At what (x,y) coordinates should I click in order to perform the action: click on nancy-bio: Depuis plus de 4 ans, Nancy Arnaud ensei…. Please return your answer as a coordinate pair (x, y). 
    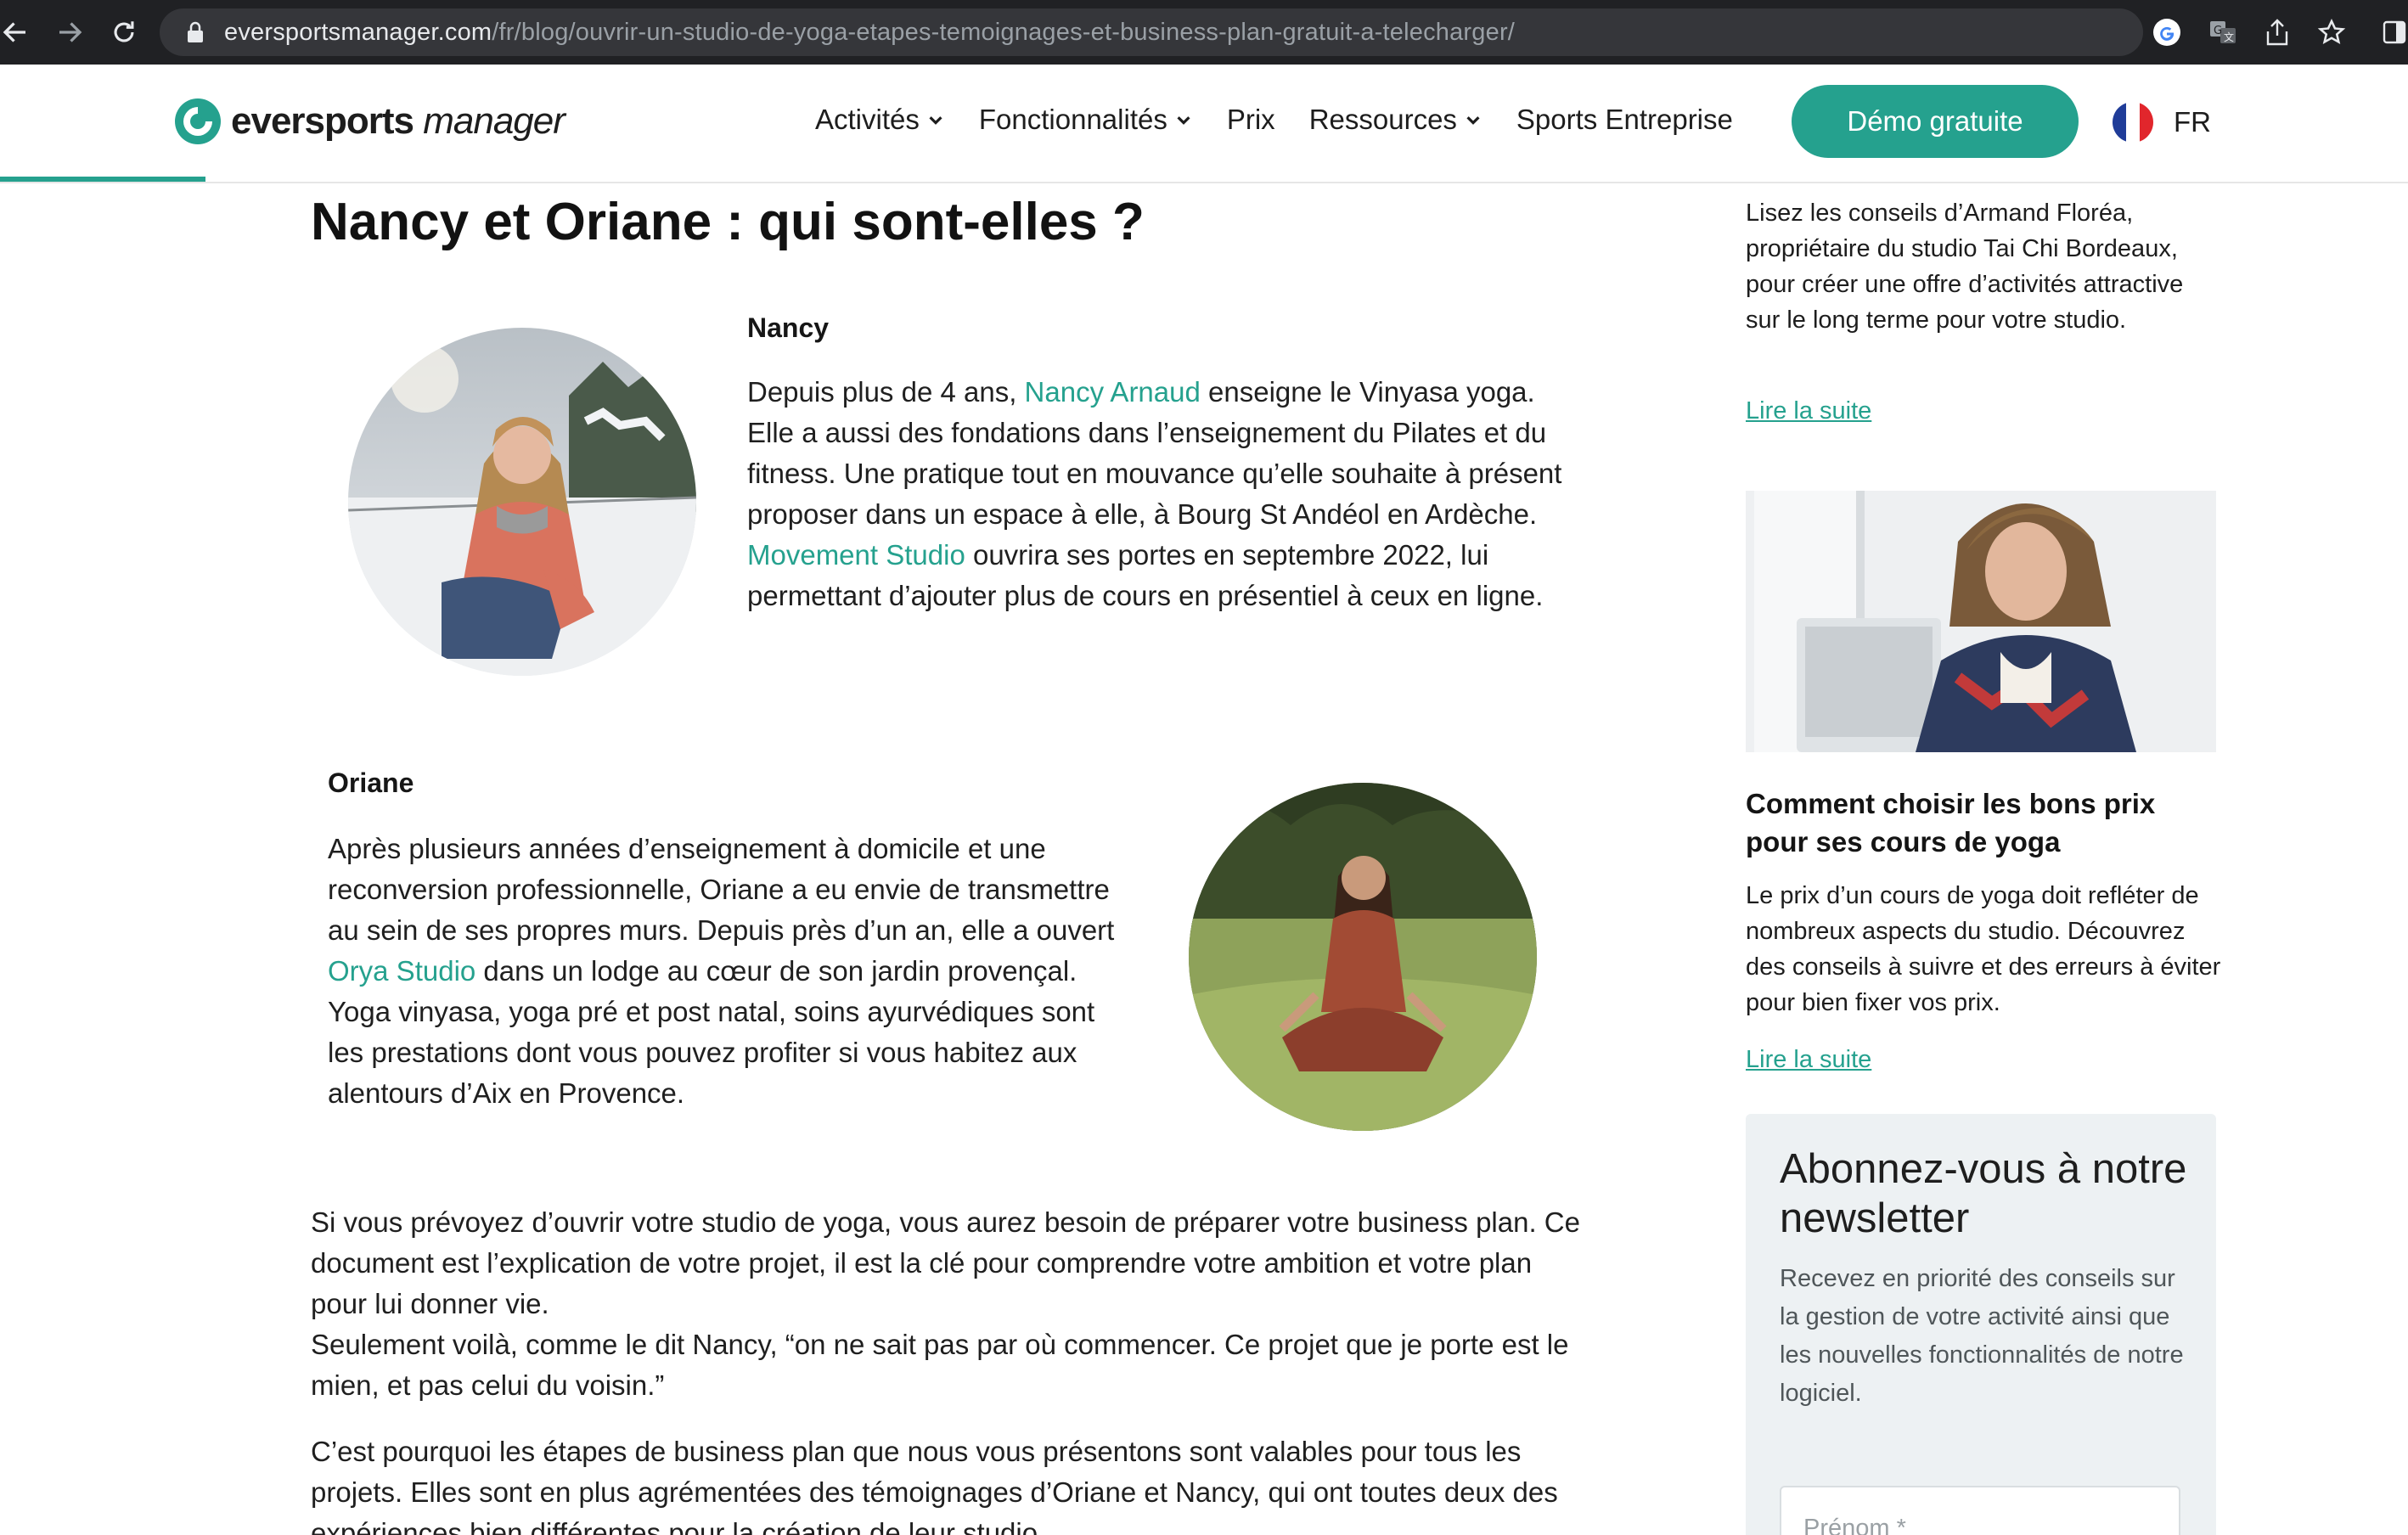
    Looking at the image, I should click on (1154, 493).